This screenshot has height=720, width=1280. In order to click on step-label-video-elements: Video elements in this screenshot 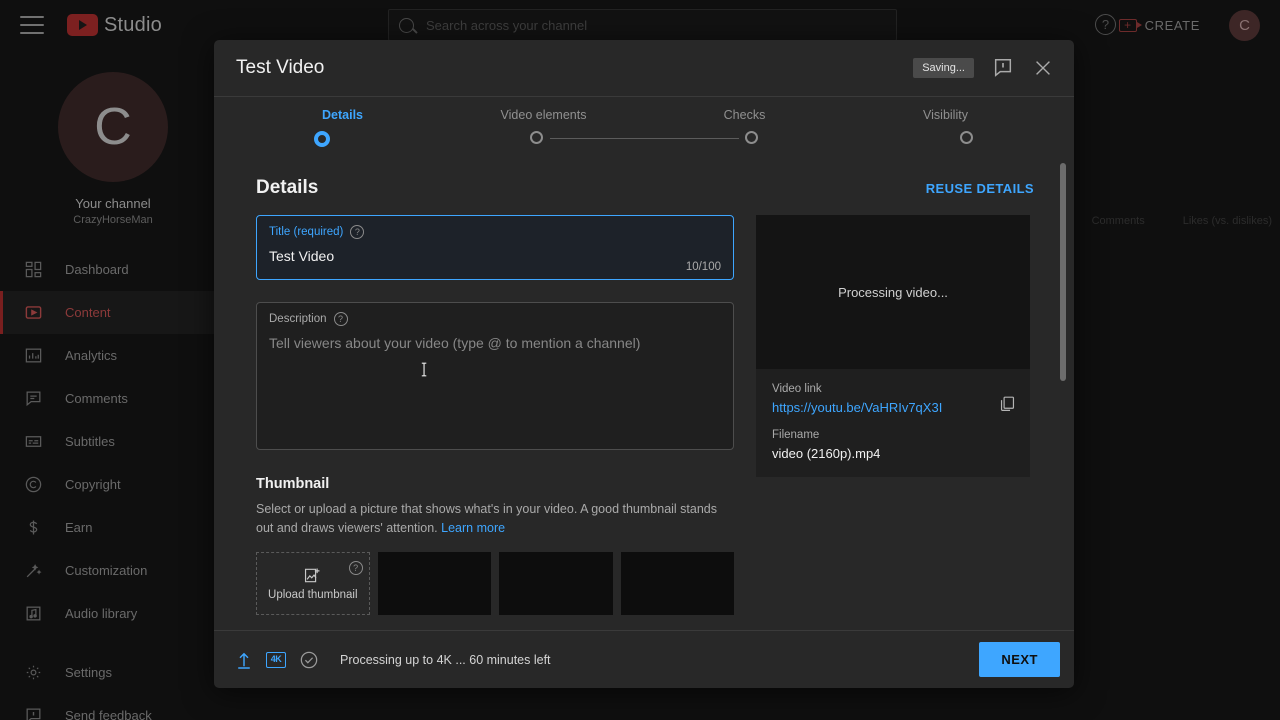, I will do `click(543, 115)`.